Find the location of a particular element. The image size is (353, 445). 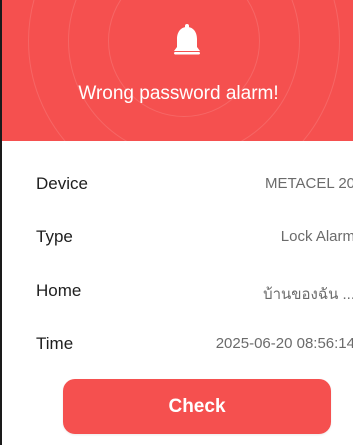

detail-label: Type is located at coordinates (54, 236).